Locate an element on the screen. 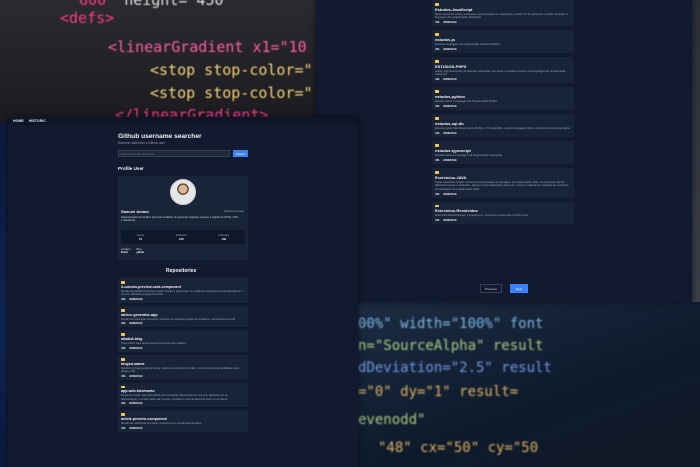  code-line: n="SourceAlpha" result is located at coordinates (451, 346).